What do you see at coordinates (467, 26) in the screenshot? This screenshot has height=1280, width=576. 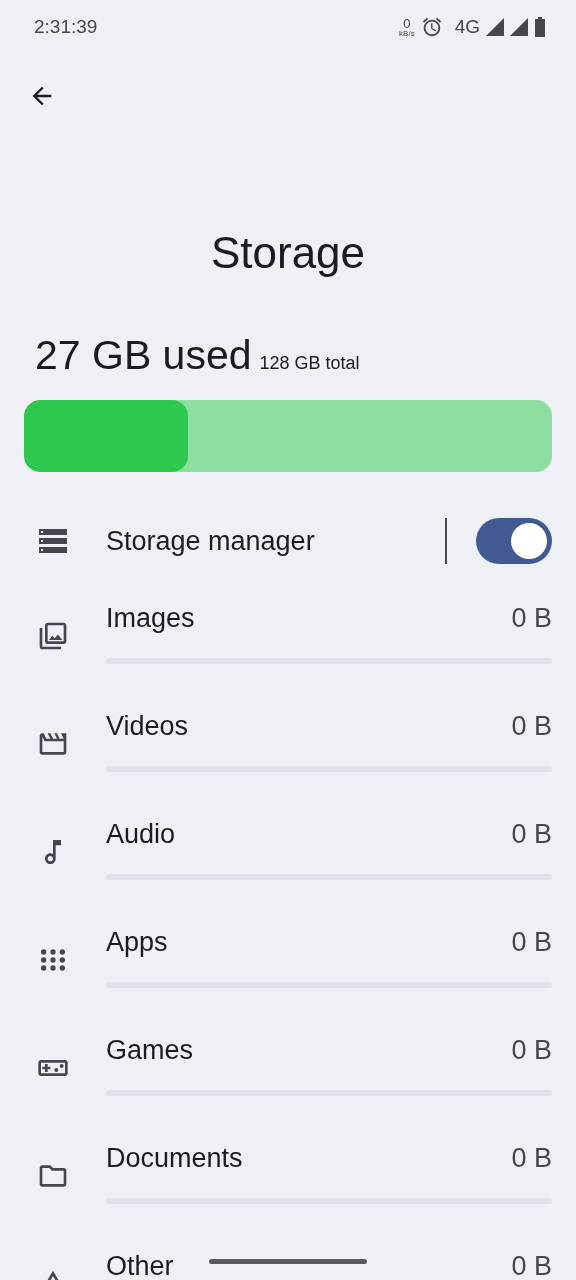 I see `network-type: 4G` at bounding box center [467, 26].